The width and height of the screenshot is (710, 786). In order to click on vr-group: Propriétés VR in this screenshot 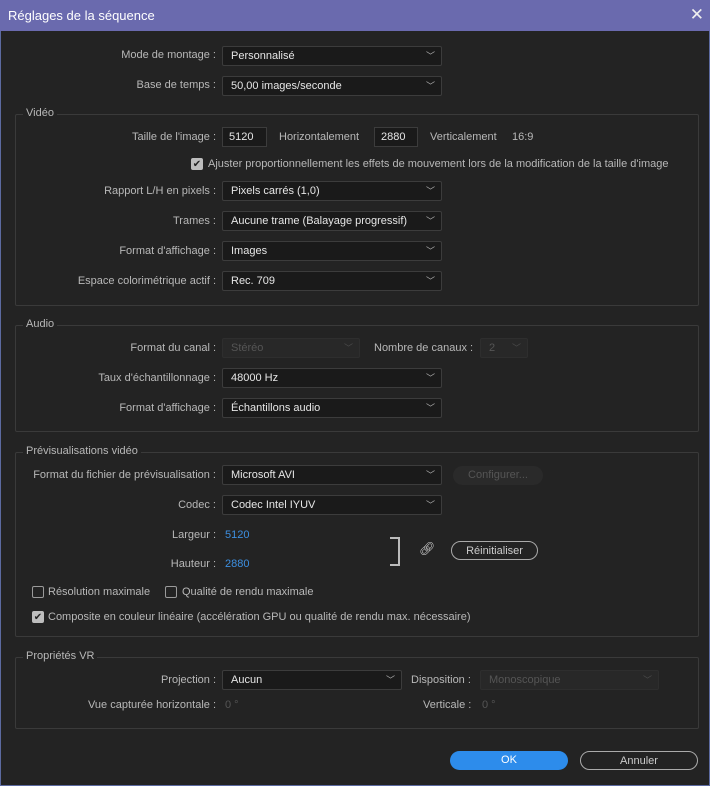, I will do `click(357, 689)`.